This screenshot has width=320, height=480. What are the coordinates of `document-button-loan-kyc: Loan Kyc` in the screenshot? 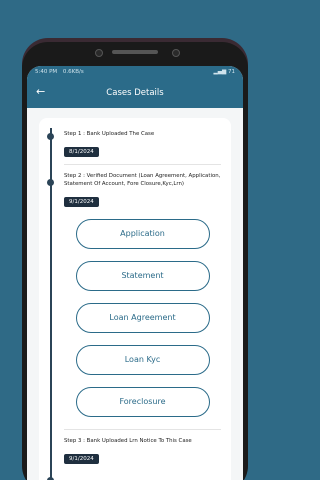 It's located at (142, 360).